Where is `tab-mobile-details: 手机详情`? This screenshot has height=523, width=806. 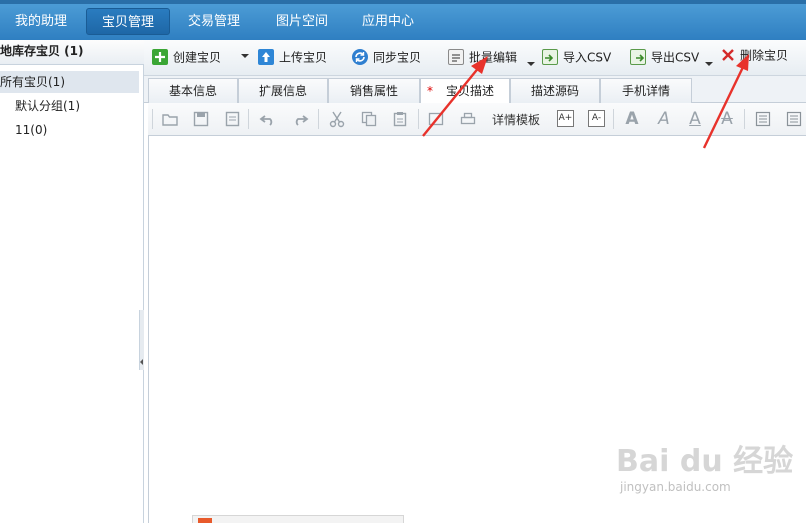
tab-mobile-details: 手机详情 is located at coordinates (646, 90).